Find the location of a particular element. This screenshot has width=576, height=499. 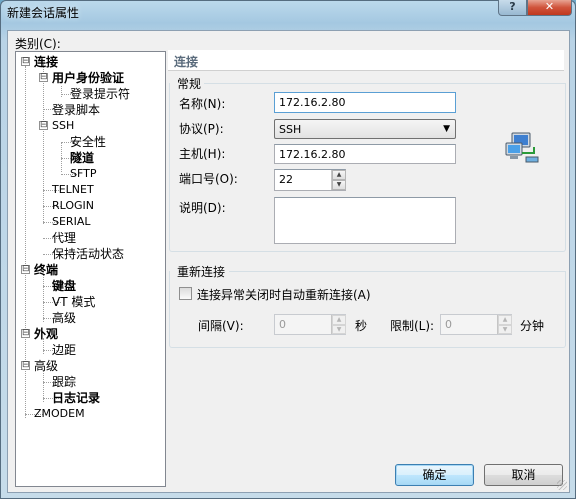

tree-item-advanced-root: 高级 is located at coordinates (46, 366).